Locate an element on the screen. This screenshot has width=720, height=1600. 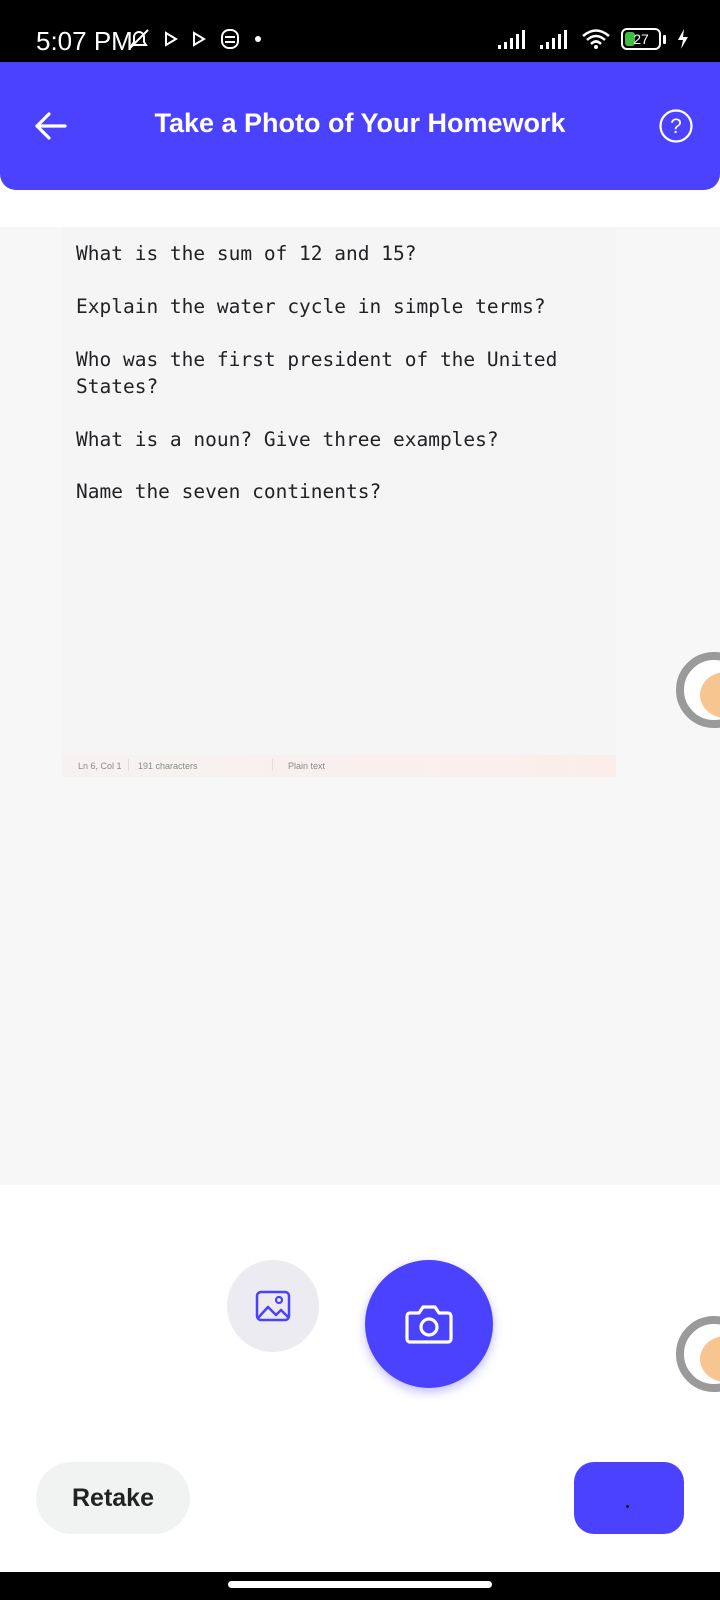
homework-line: Name the seven continents? is located at coordinates (229, 491).